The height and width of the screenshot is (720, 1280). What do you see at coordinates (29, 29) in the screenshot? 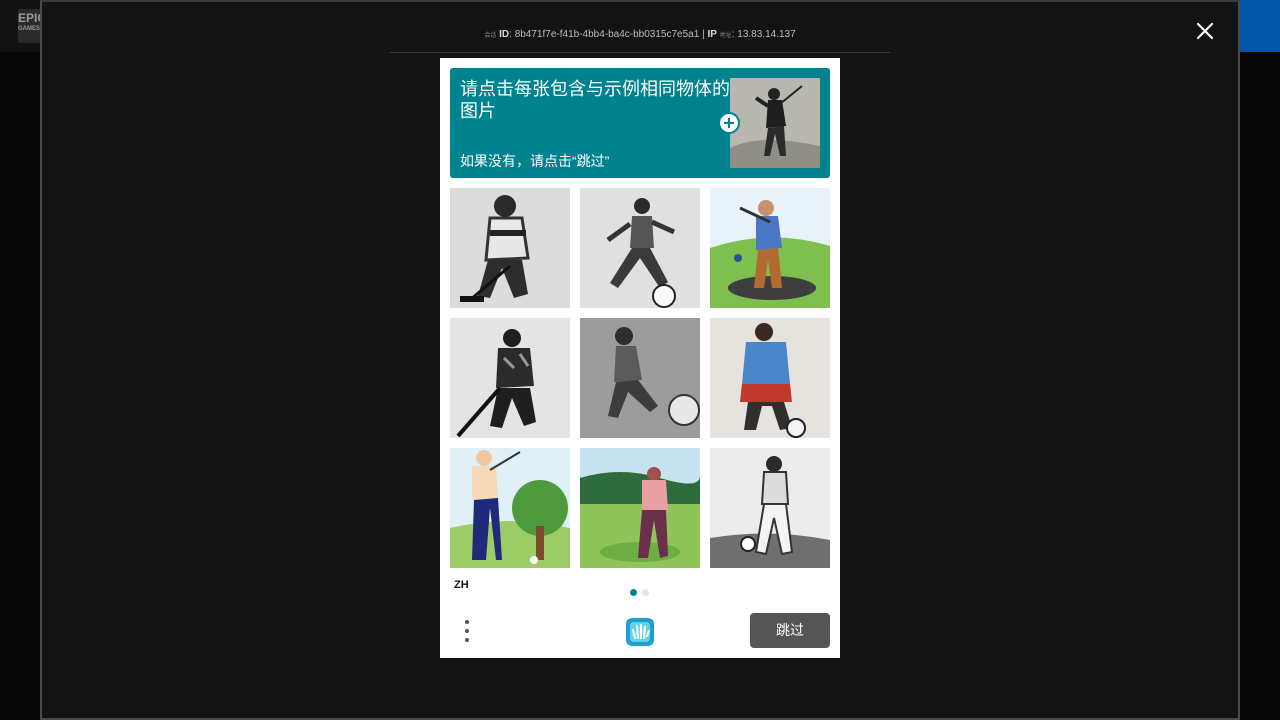
I see `epic-logo-sub: GAMES` at bounding box center [29, 29].